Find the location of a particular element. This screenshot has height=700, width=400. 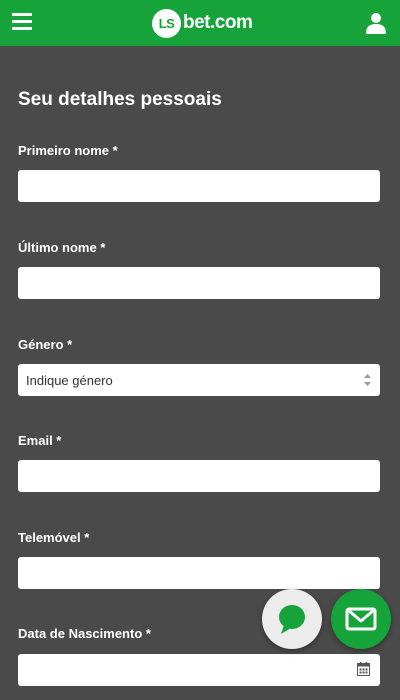

birthdate-label: Data de Nascimento * is located at coordinates (84, 633).